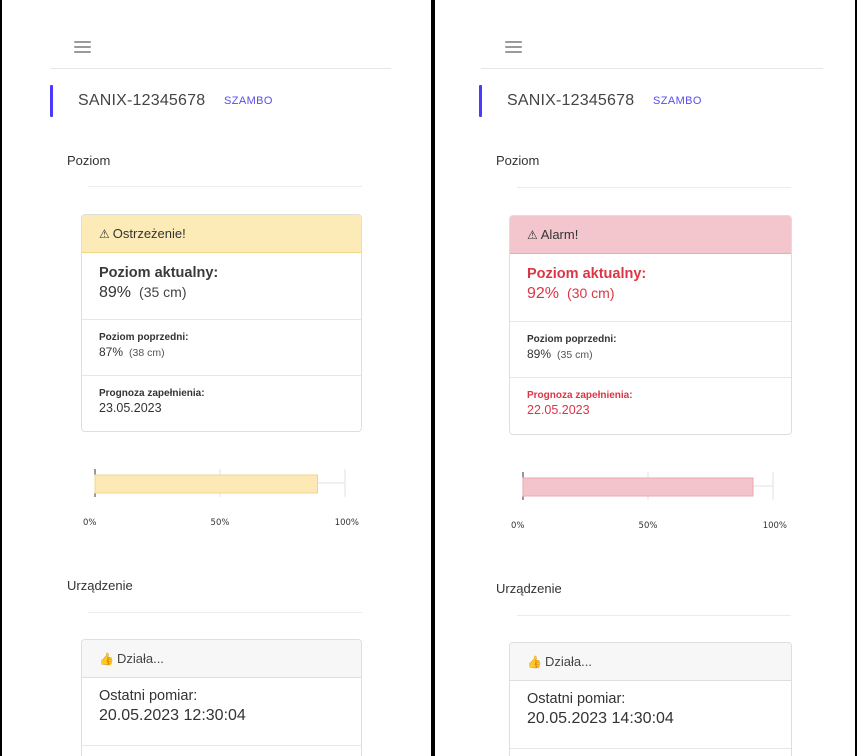  What do you see at coordinates (600, 718) in the screenshot?
I see `last-measurement-value: 20.05.2023 14:30:04` at bounding box center [600, 718].